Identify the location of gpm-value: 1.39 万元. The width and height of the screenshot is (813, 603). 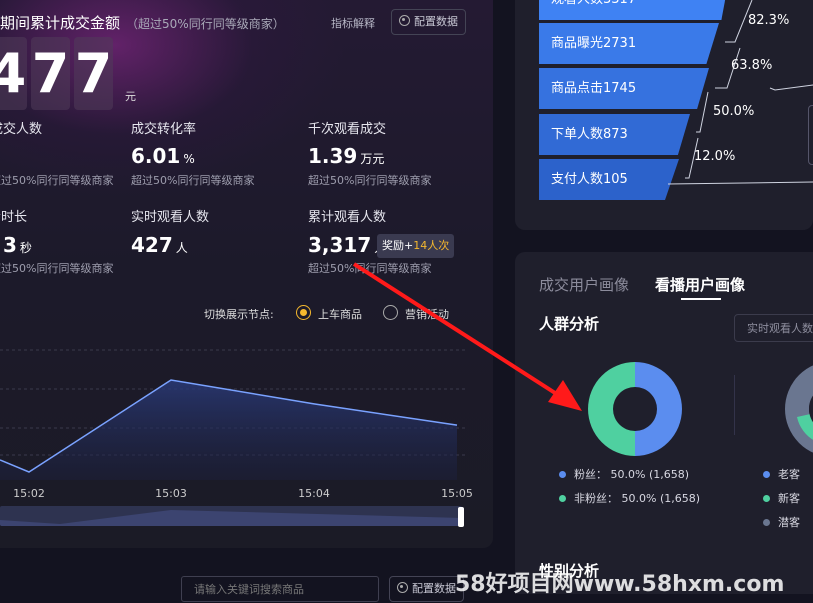
(346, 156).